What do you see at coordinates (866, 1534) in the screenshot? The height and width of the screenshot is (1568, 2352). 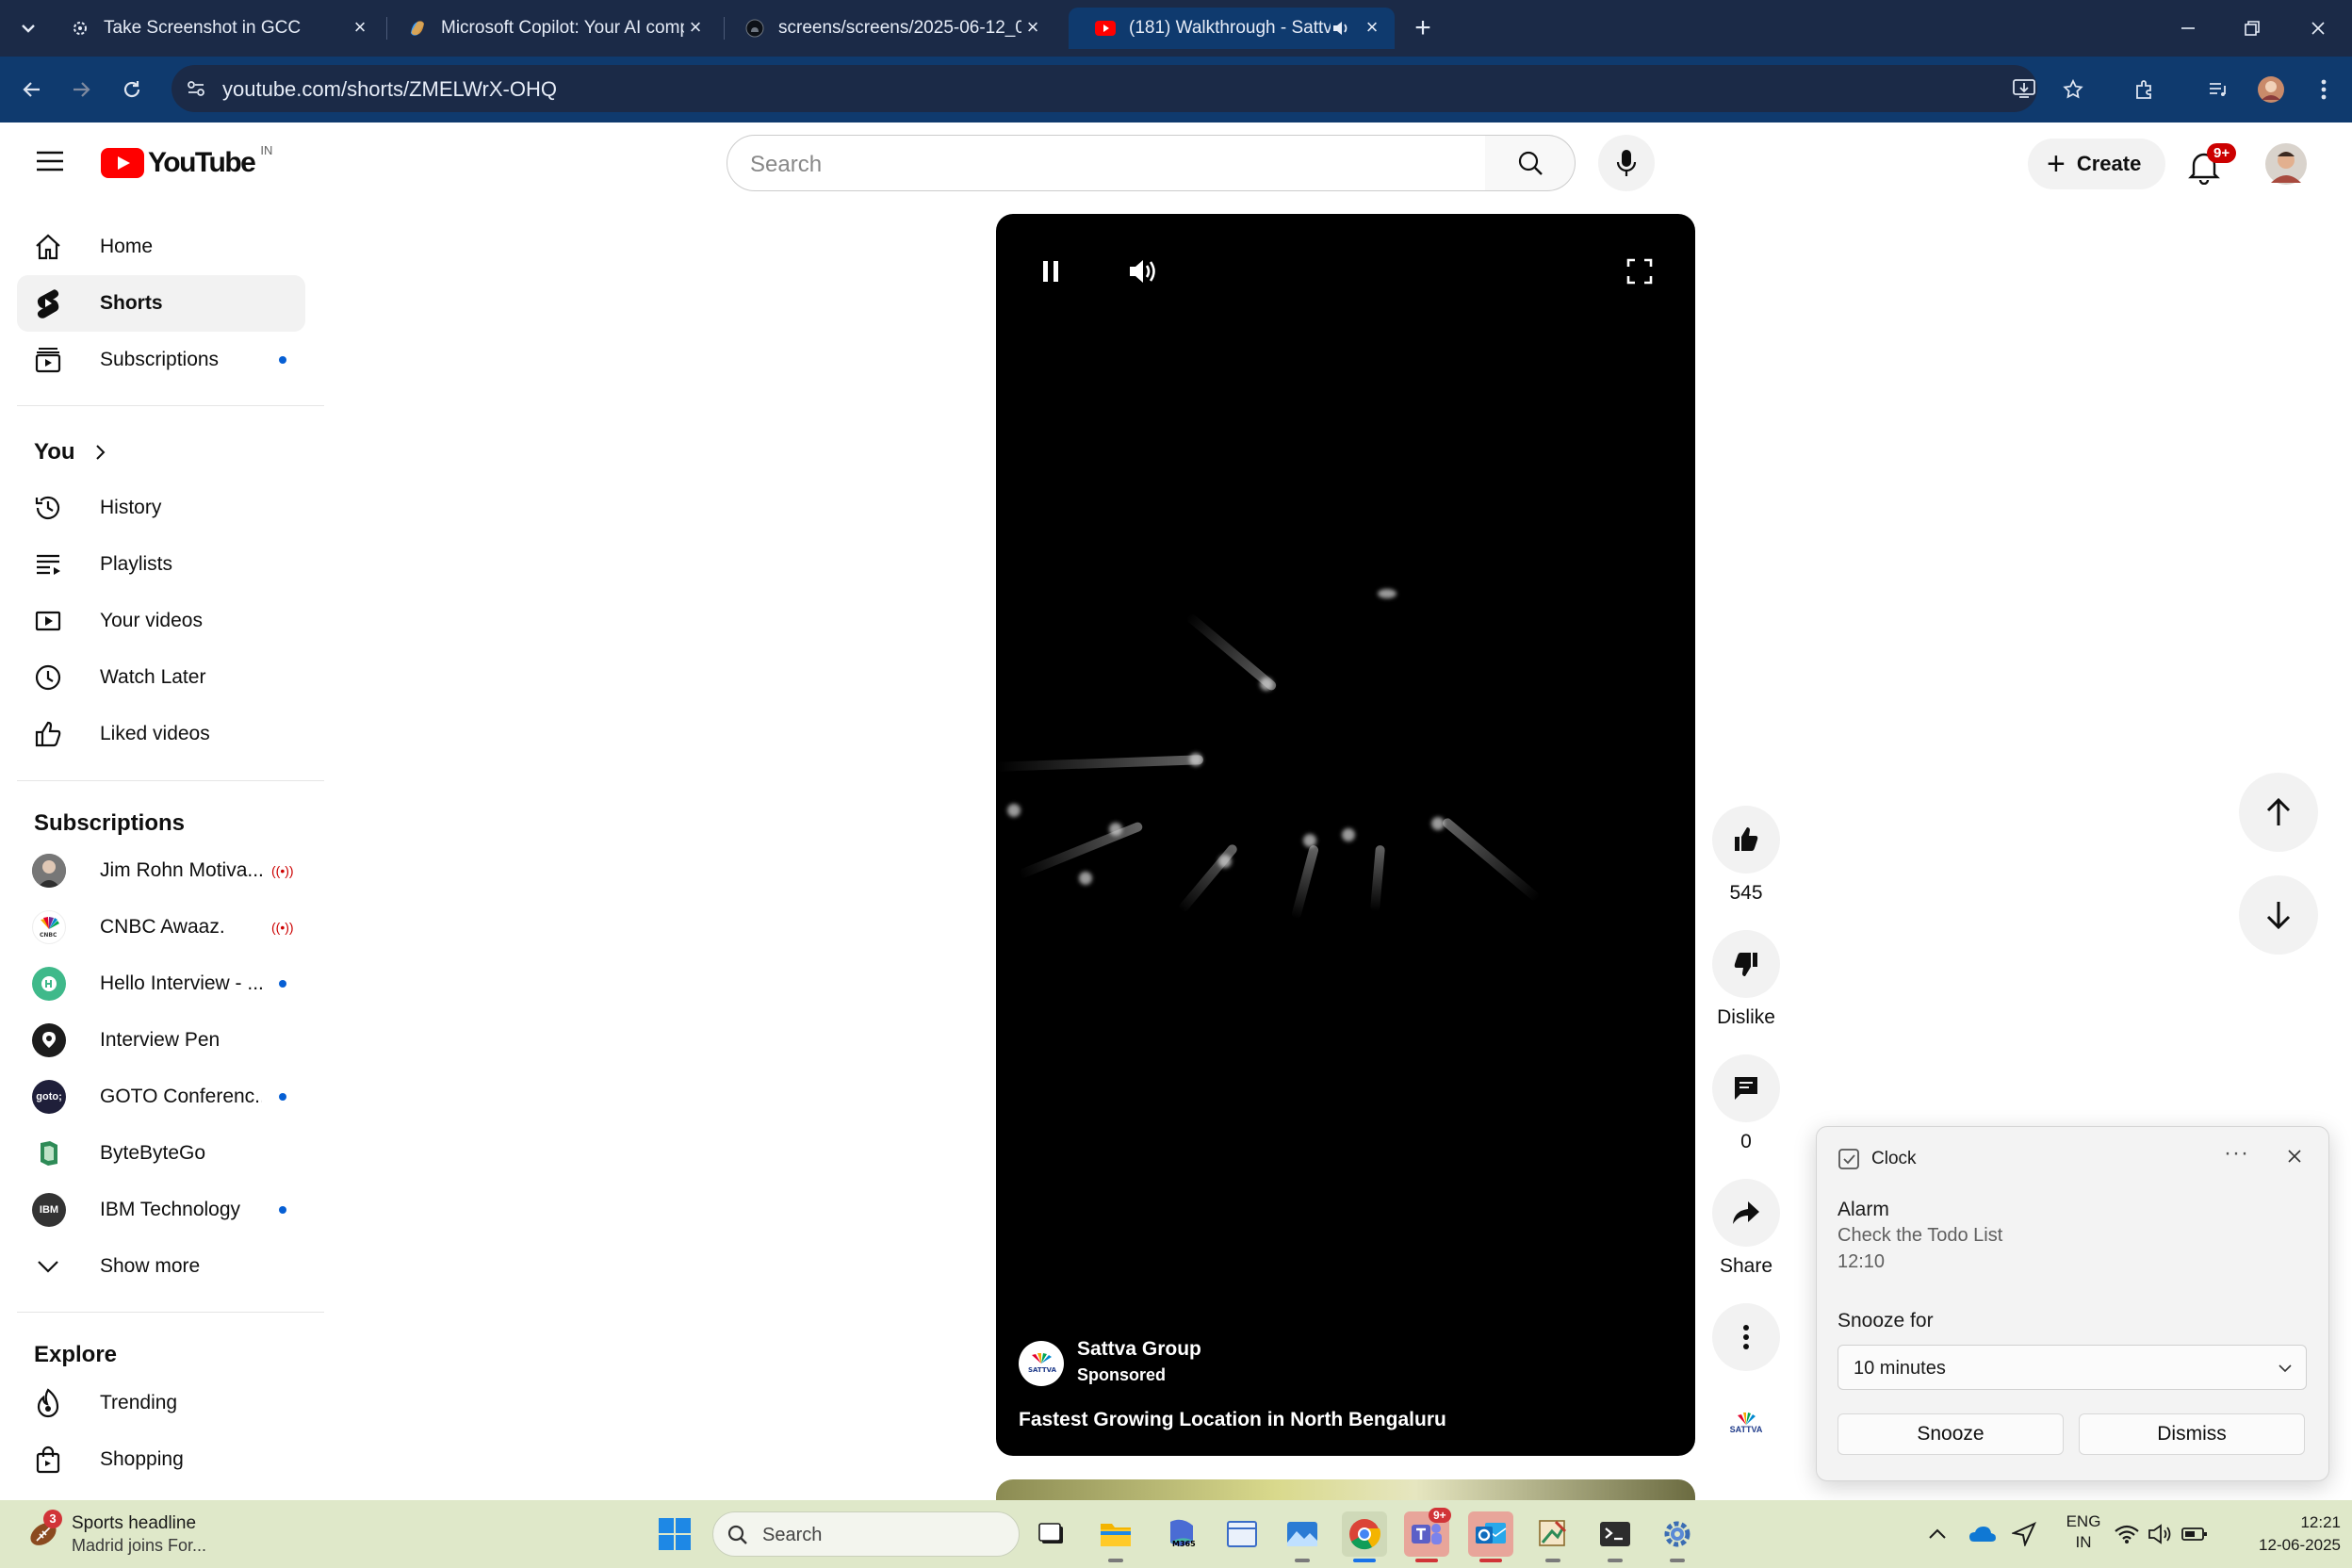 I see `taskbar-search: Search` at bounding box center [866, 1534].